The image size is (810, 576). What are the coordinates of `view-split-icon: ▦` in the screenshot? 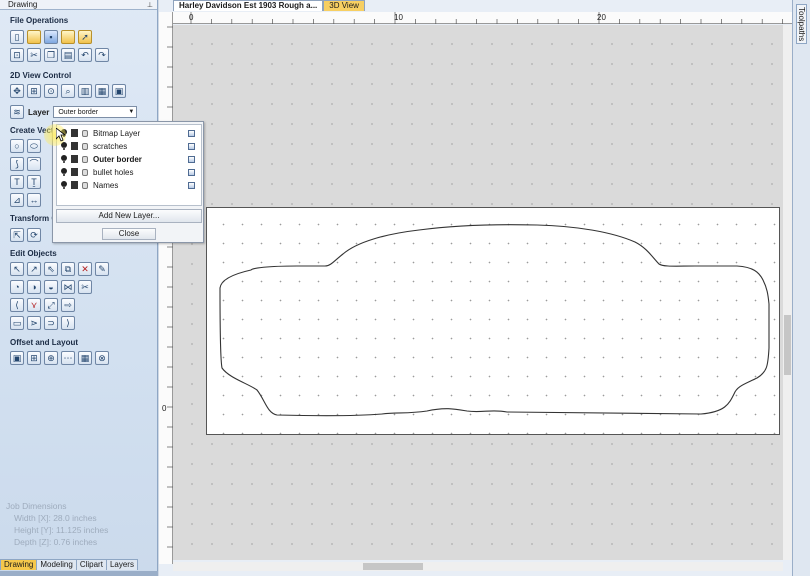 It's located at (102, 91).